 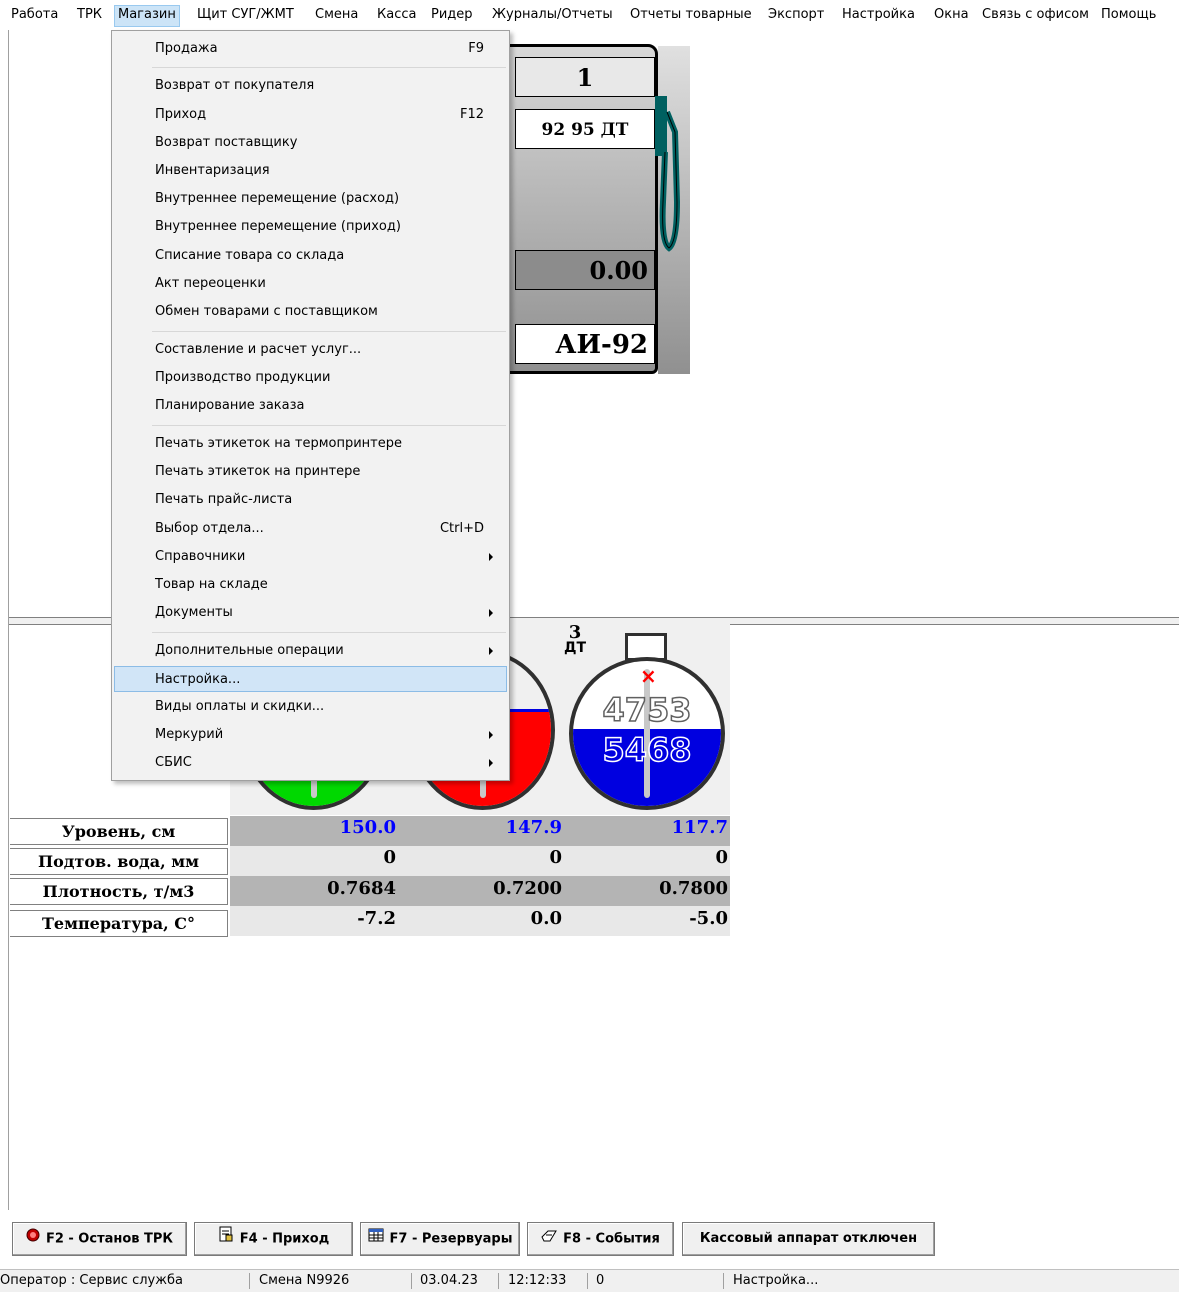 I want to click on temperature-2: 0.0, so click(x=546, y=918).